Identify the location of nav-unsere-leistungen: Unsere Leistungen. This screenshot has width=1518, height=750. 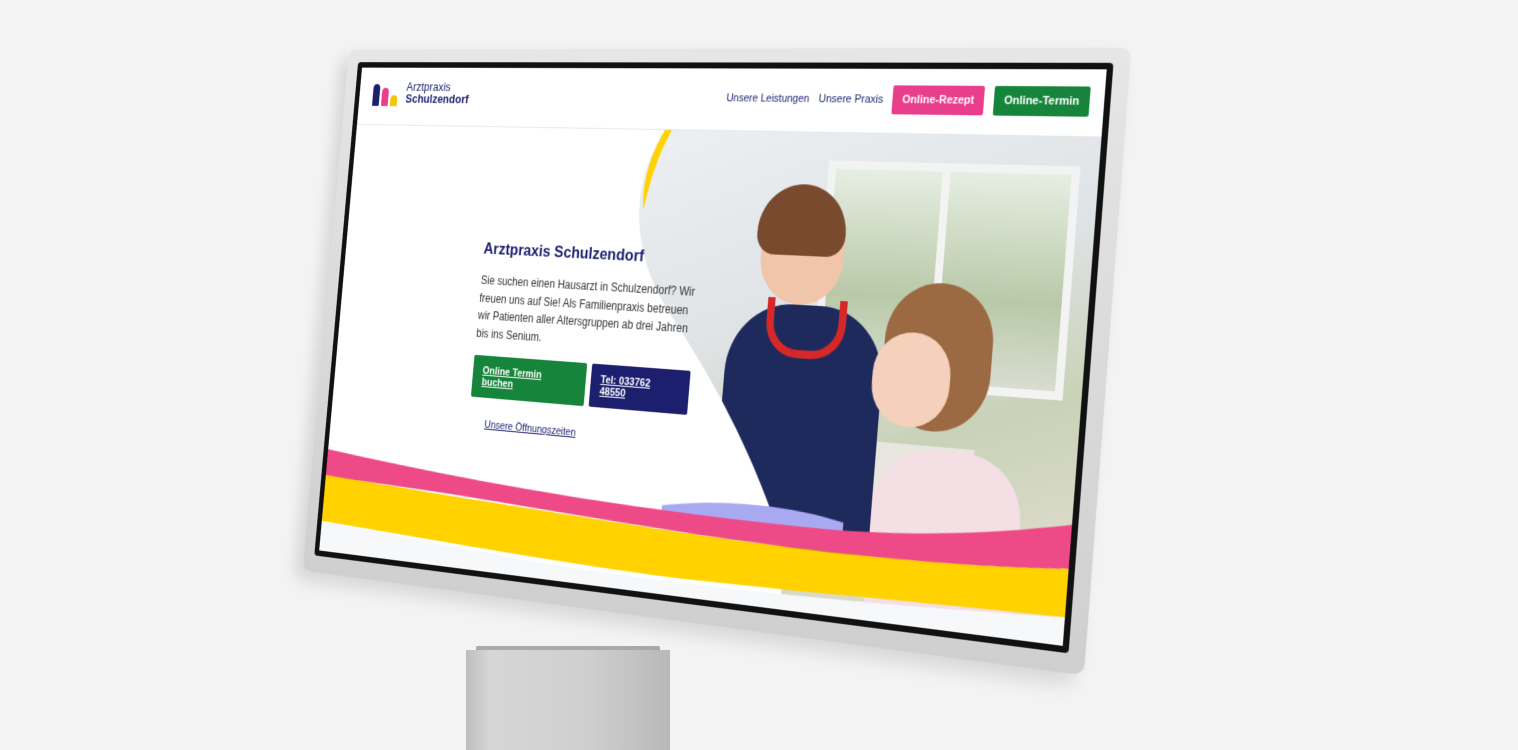
(768, 98).